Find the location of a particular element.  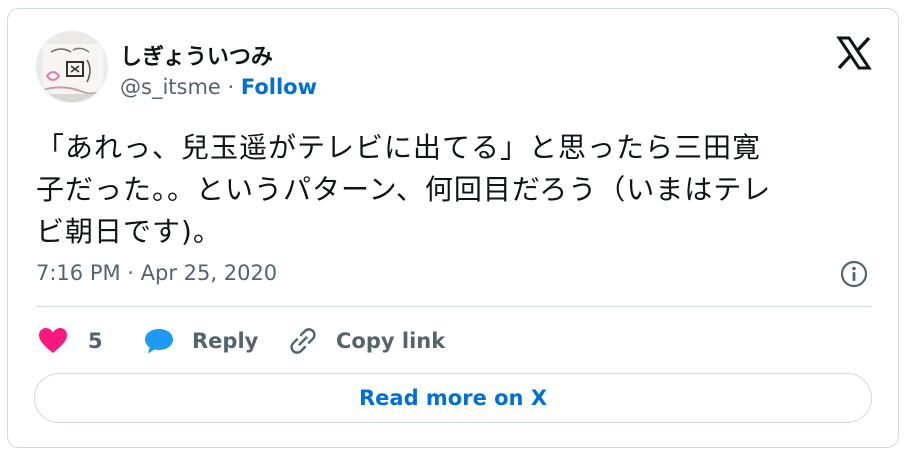

speech-bubble-icon is located at coordinates (159, 341).